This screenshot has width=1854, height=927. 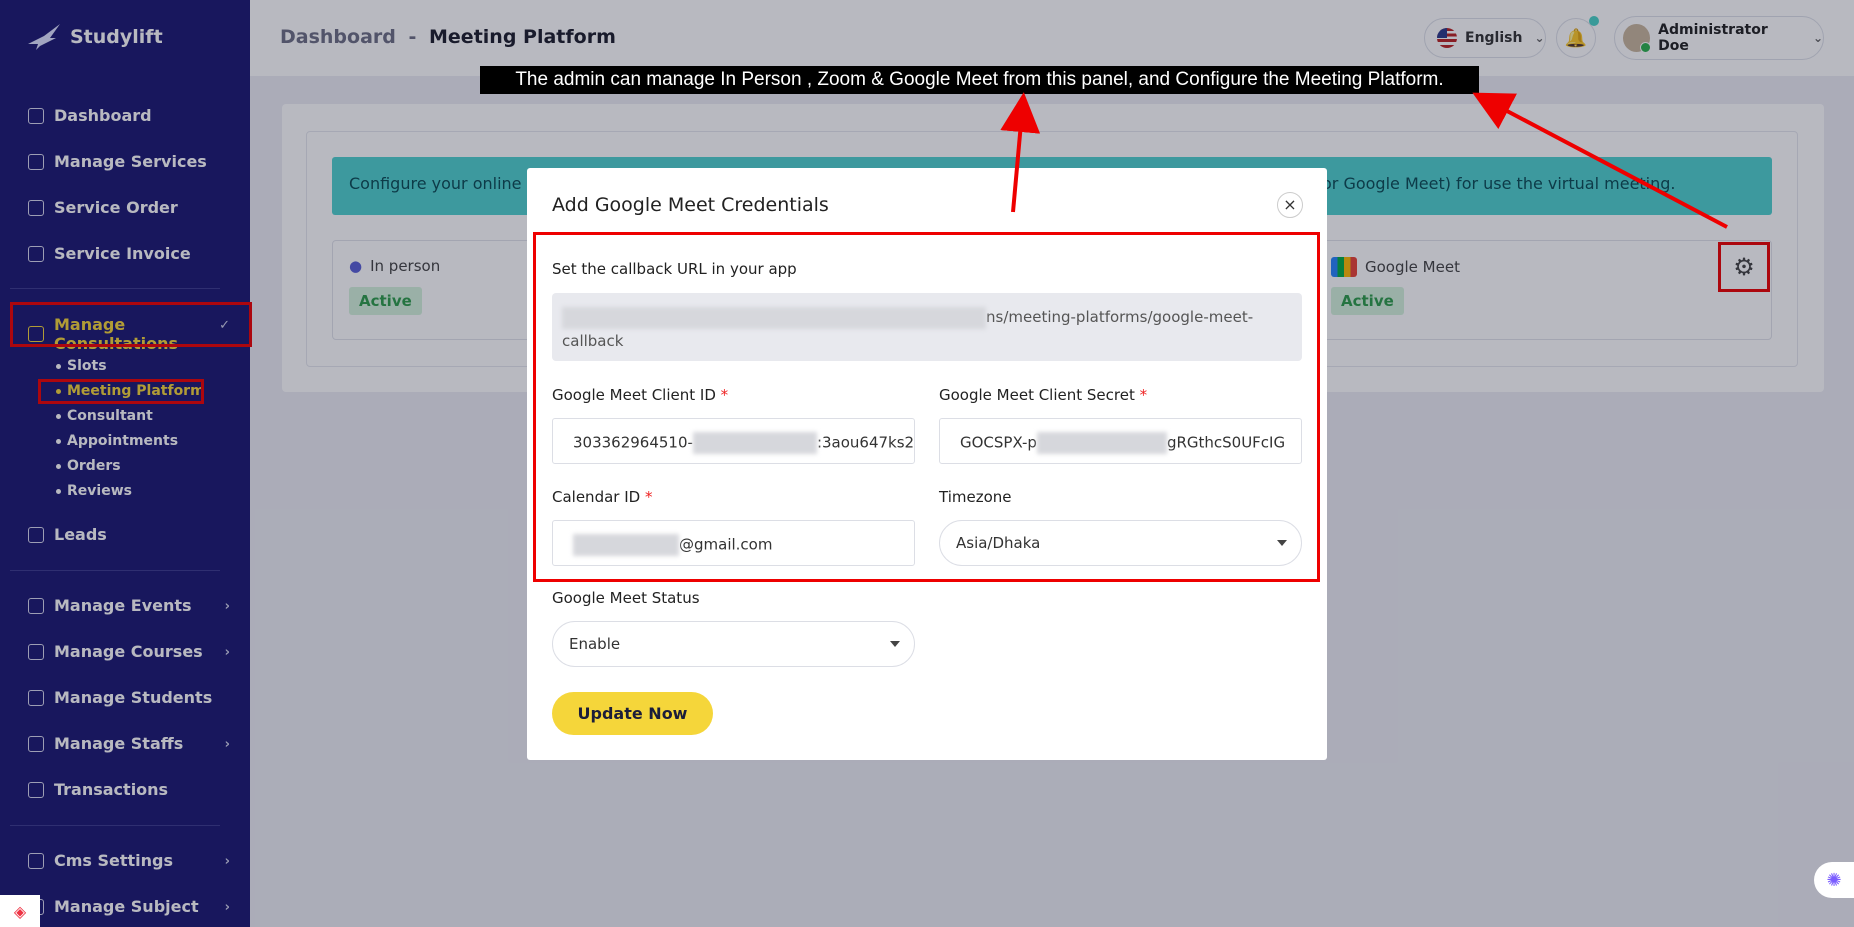 I want to click on assistant-brain-button: ✺, so click(x=1834, y=880).